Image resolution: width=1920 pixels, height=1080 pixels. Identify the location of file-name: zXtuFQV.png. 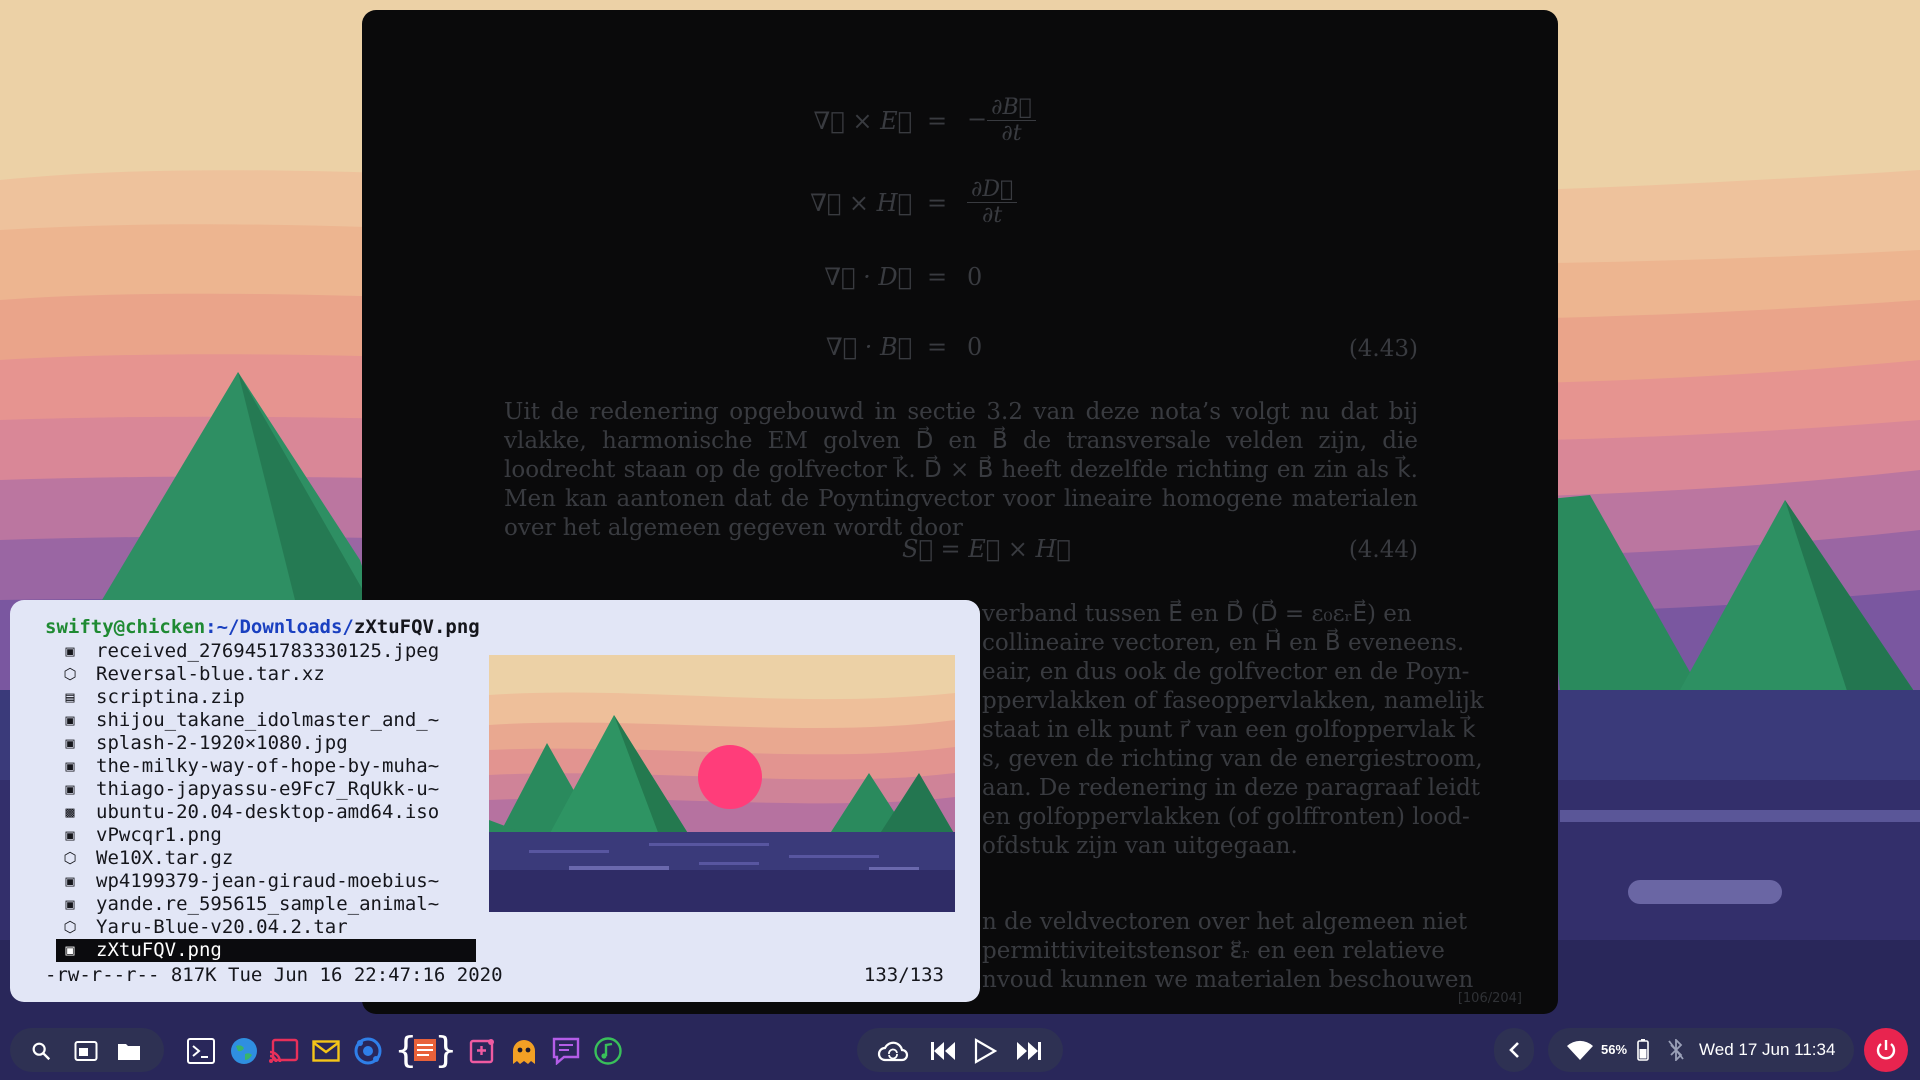
(159, 950).